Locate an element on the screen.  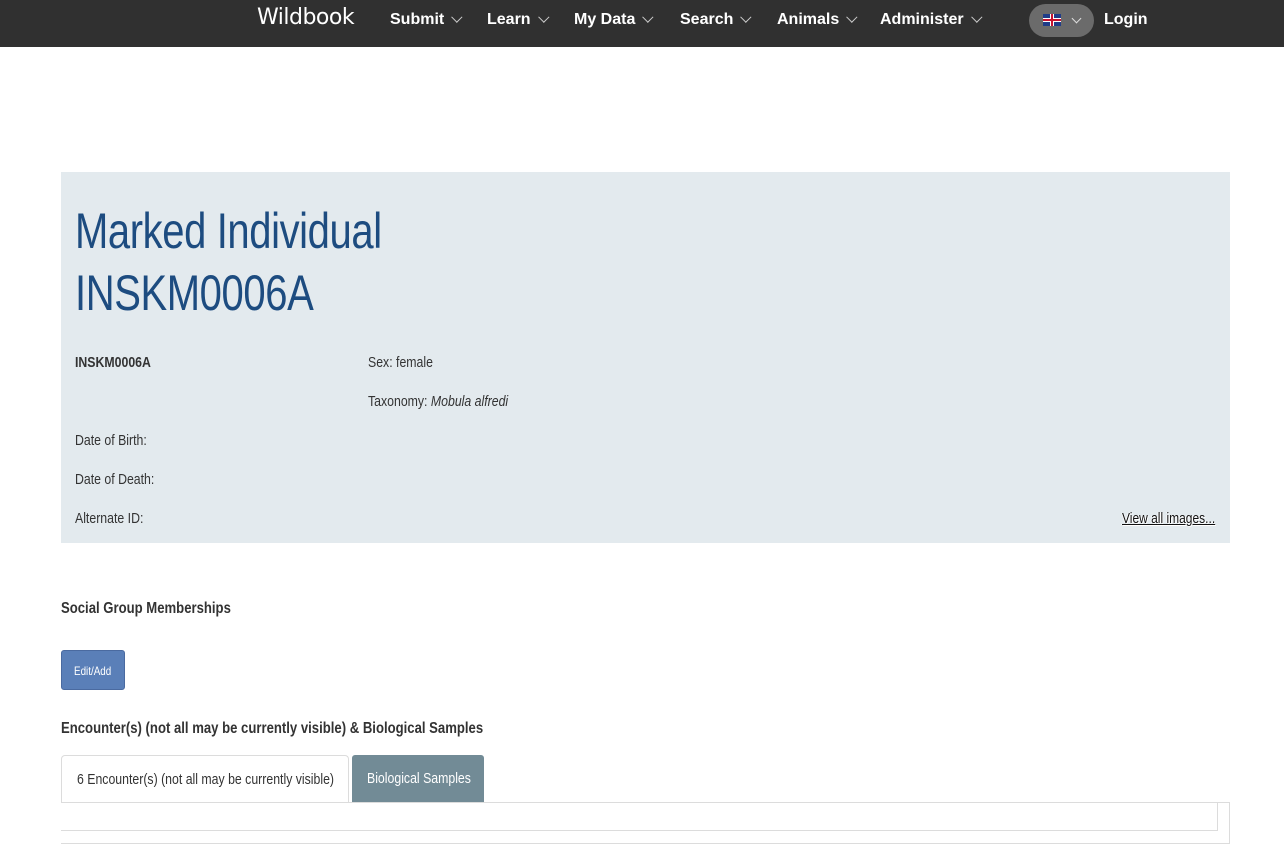
language-selector is located at coordinates (1061, 20).